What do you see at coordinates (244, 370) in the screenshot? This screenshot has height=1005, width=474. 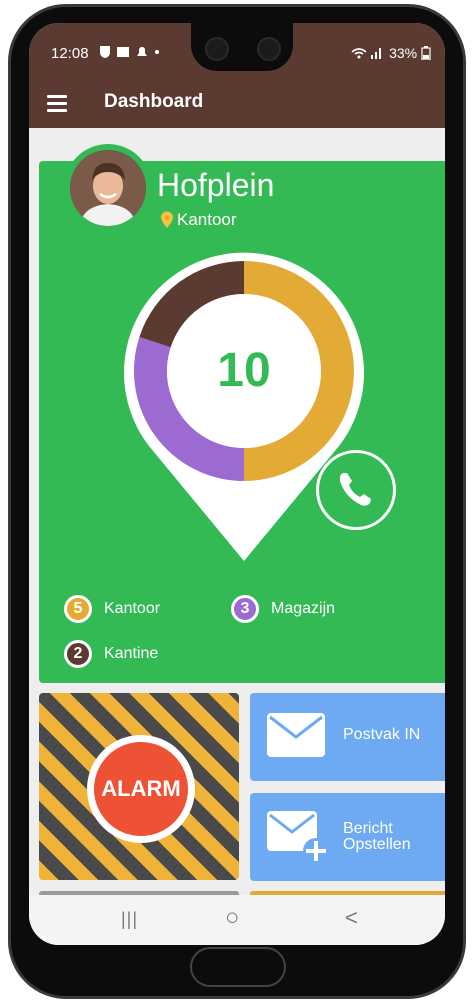 I see `total-count: 10` at bounding box center [244, 370].